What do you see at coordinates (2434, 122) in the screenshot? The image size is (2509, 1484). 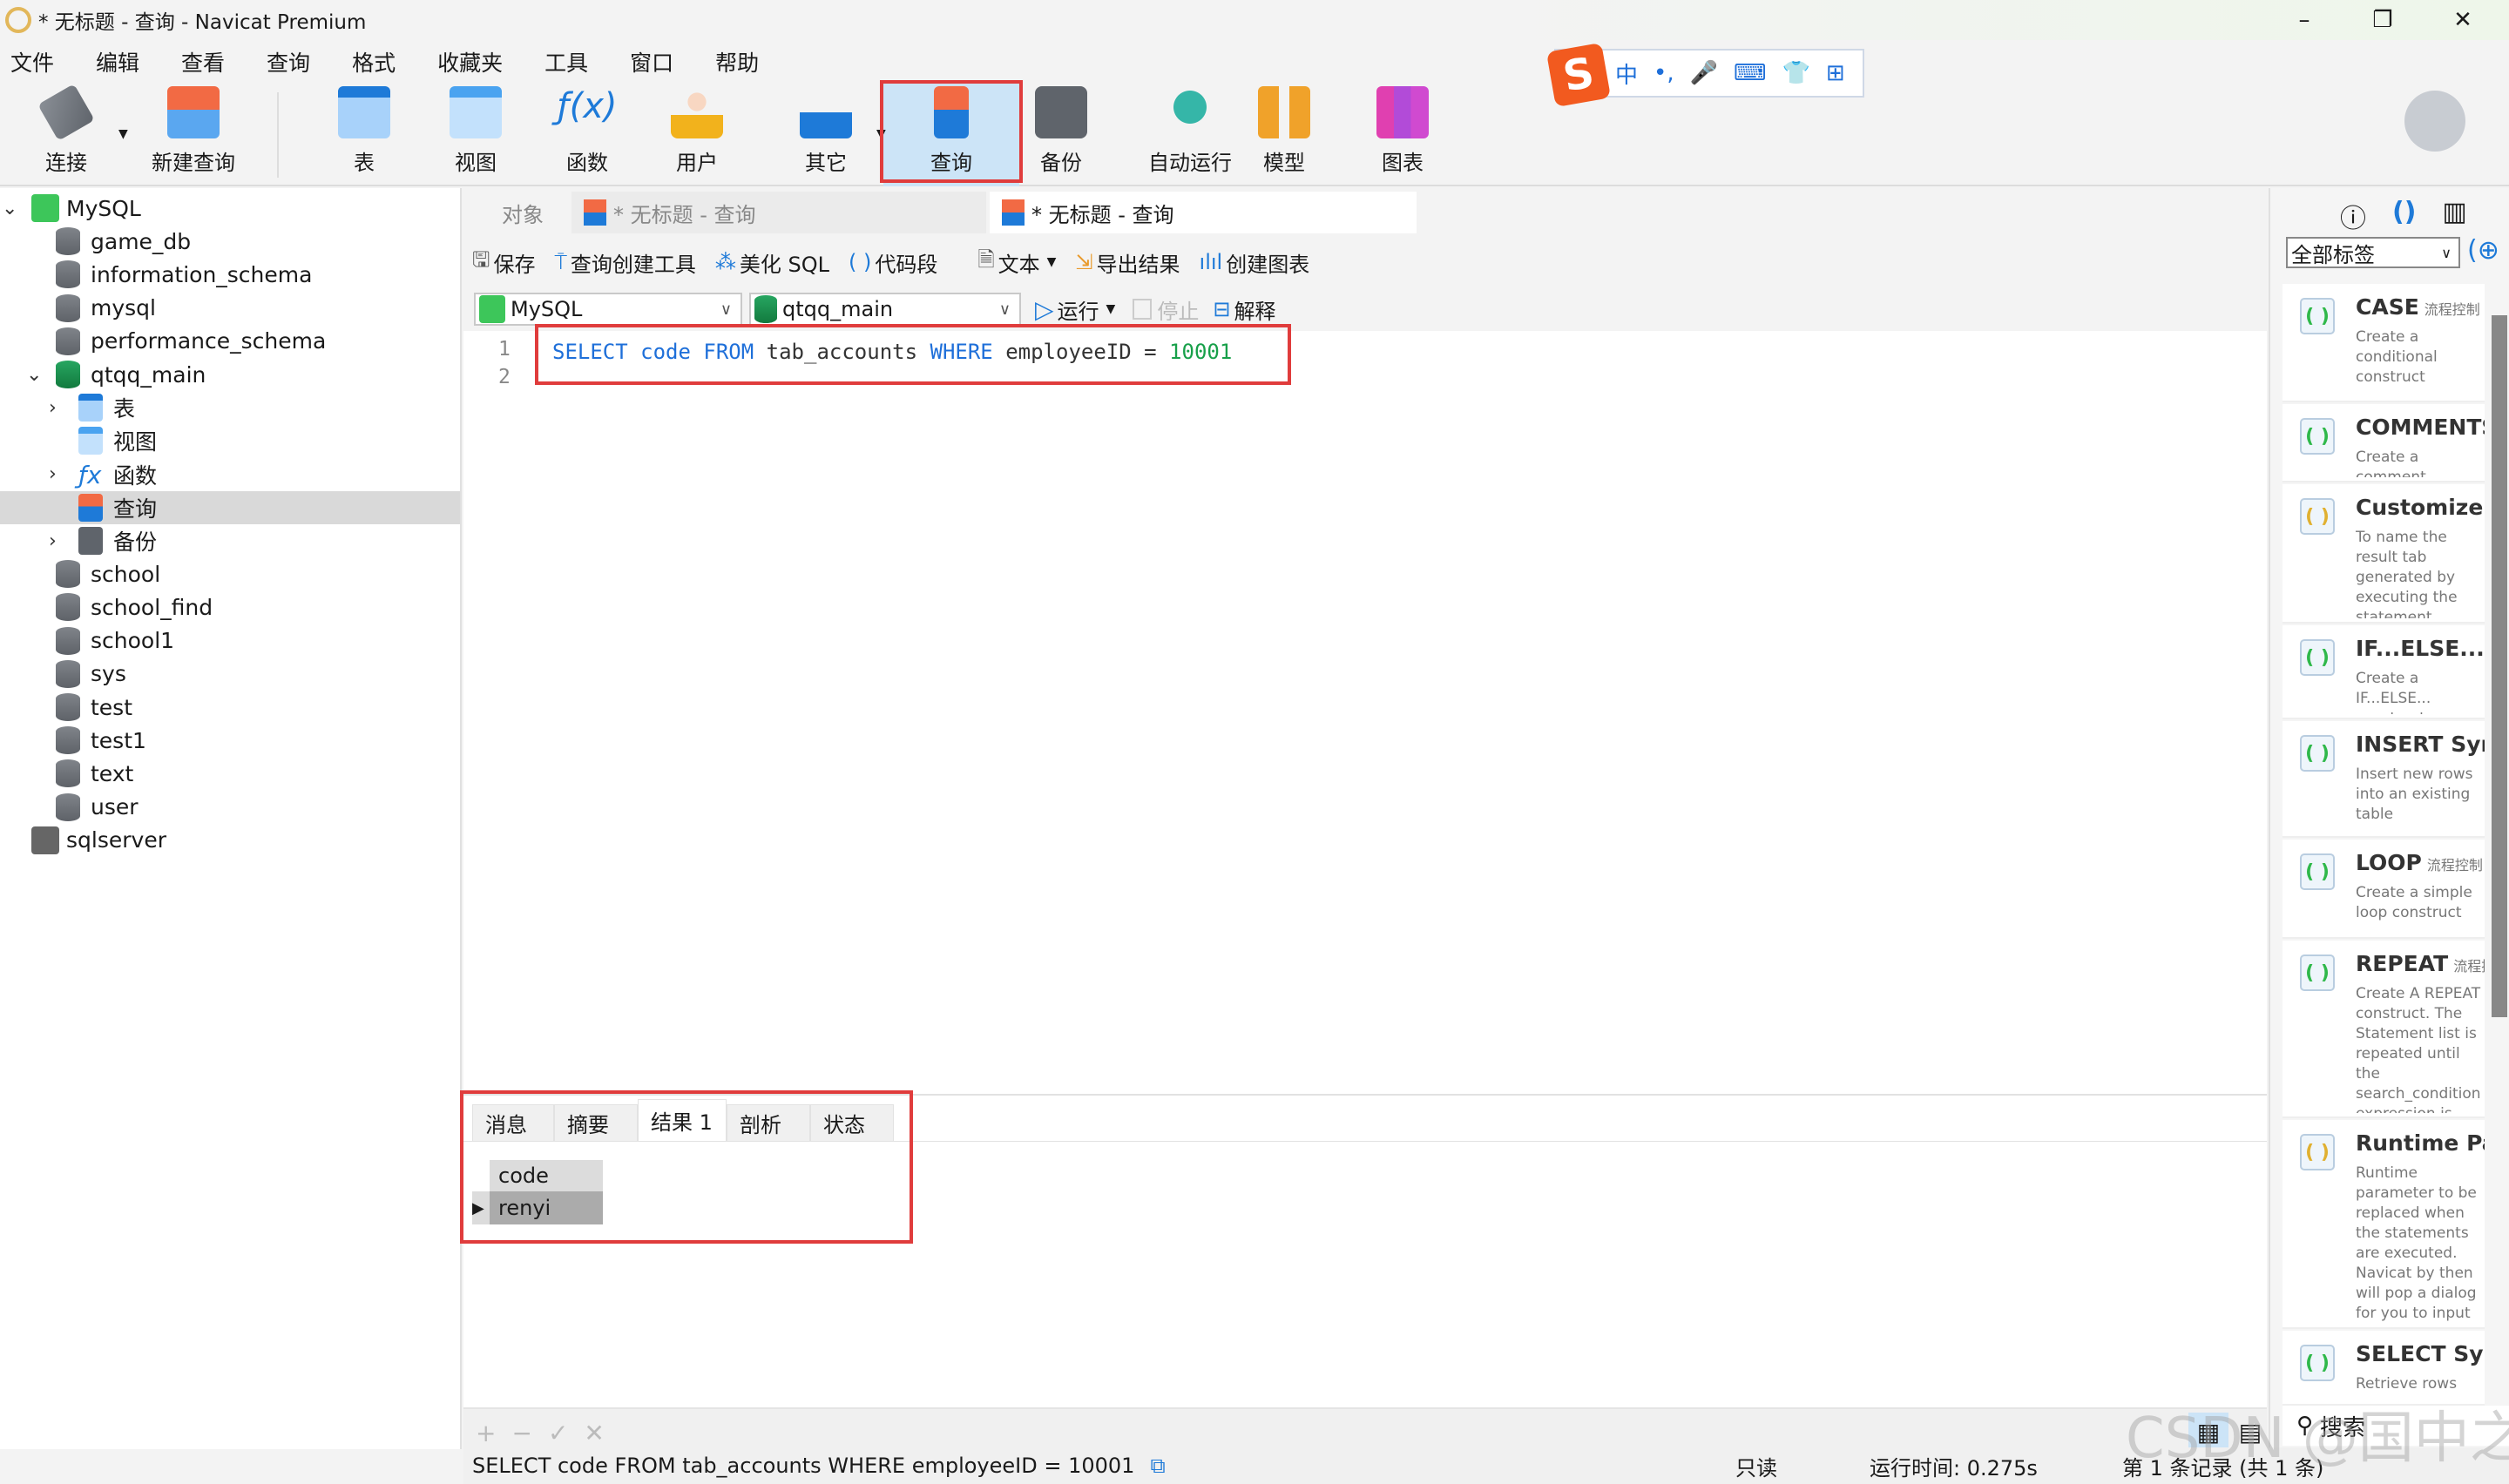 I see `user-avatar` at bounding box center [2434, 122].